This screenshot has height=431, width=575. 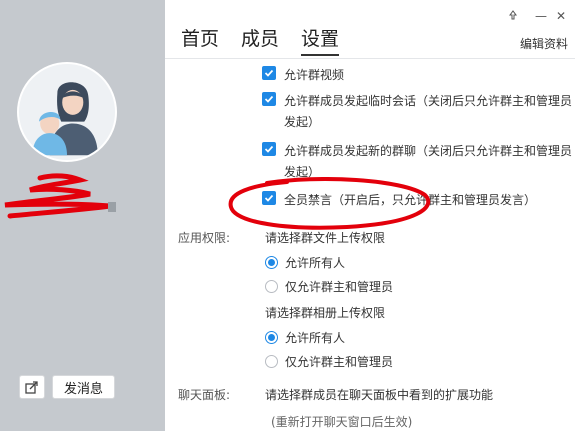 I want to click on album-upload-allow-all-label: 允许所有人, so click(x=315, y=338).